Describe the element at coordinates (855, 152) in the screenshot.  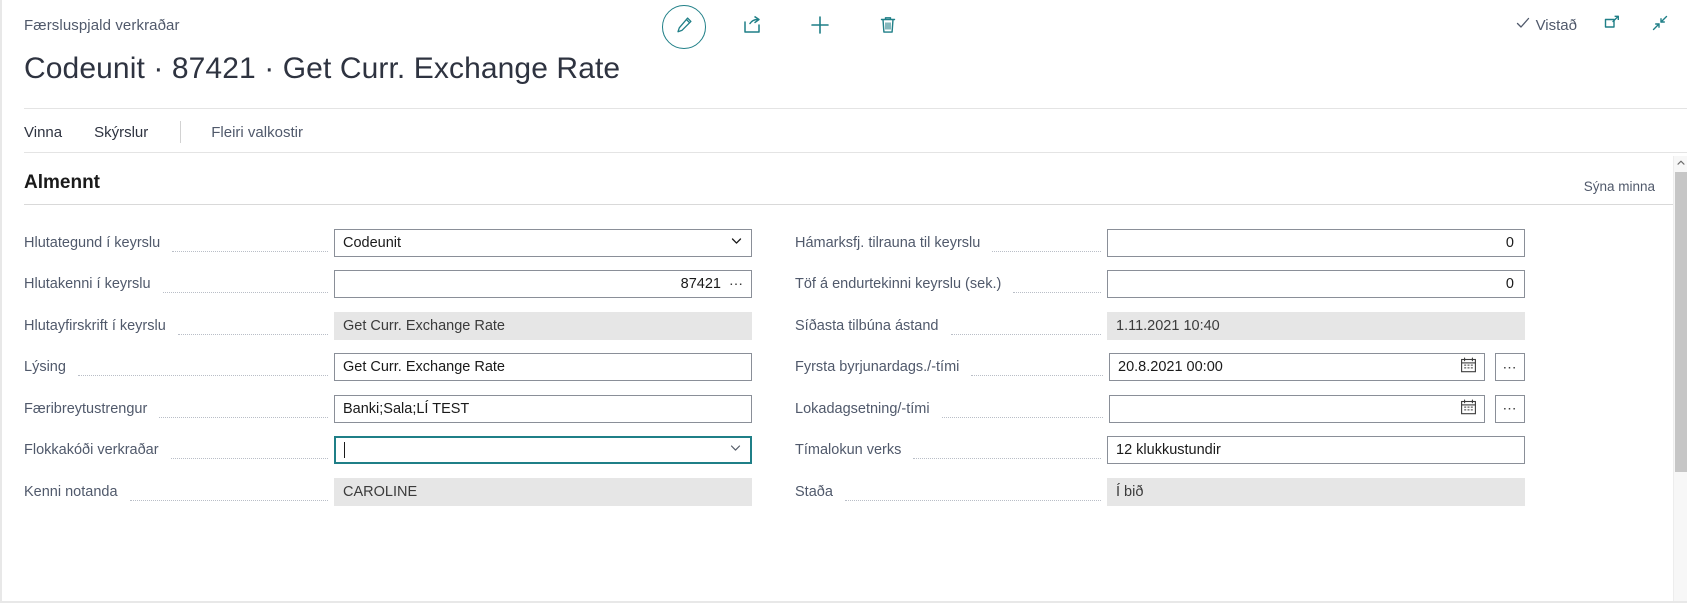
I see `menu-divider` at that location.